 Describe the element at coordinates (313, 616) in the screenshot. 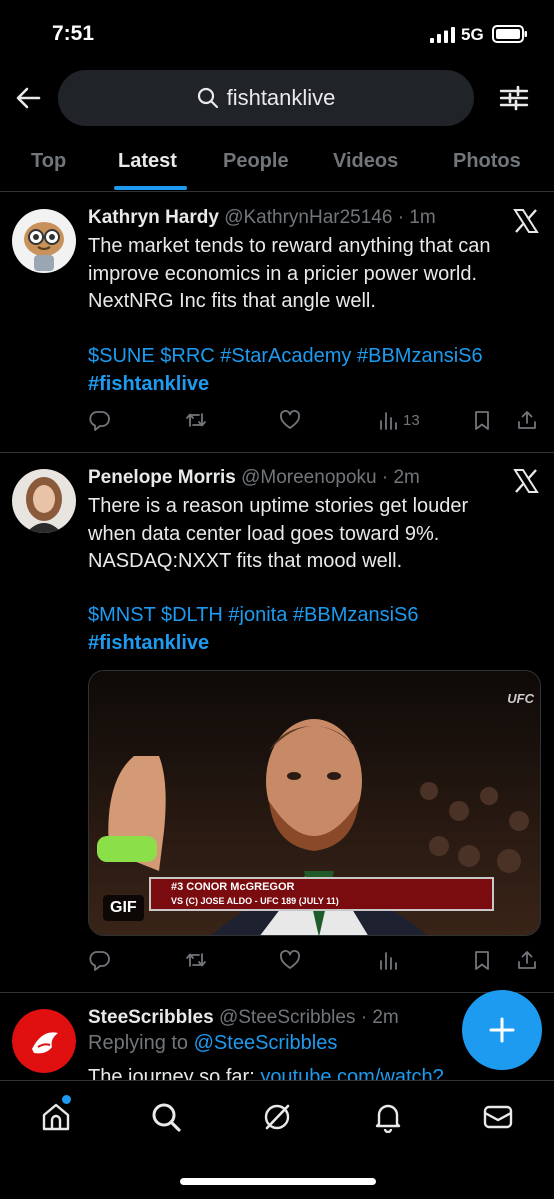

I see `cashtags-hashtags: $MNST $DLTH #jonita #BBMzansiS6` at that location.